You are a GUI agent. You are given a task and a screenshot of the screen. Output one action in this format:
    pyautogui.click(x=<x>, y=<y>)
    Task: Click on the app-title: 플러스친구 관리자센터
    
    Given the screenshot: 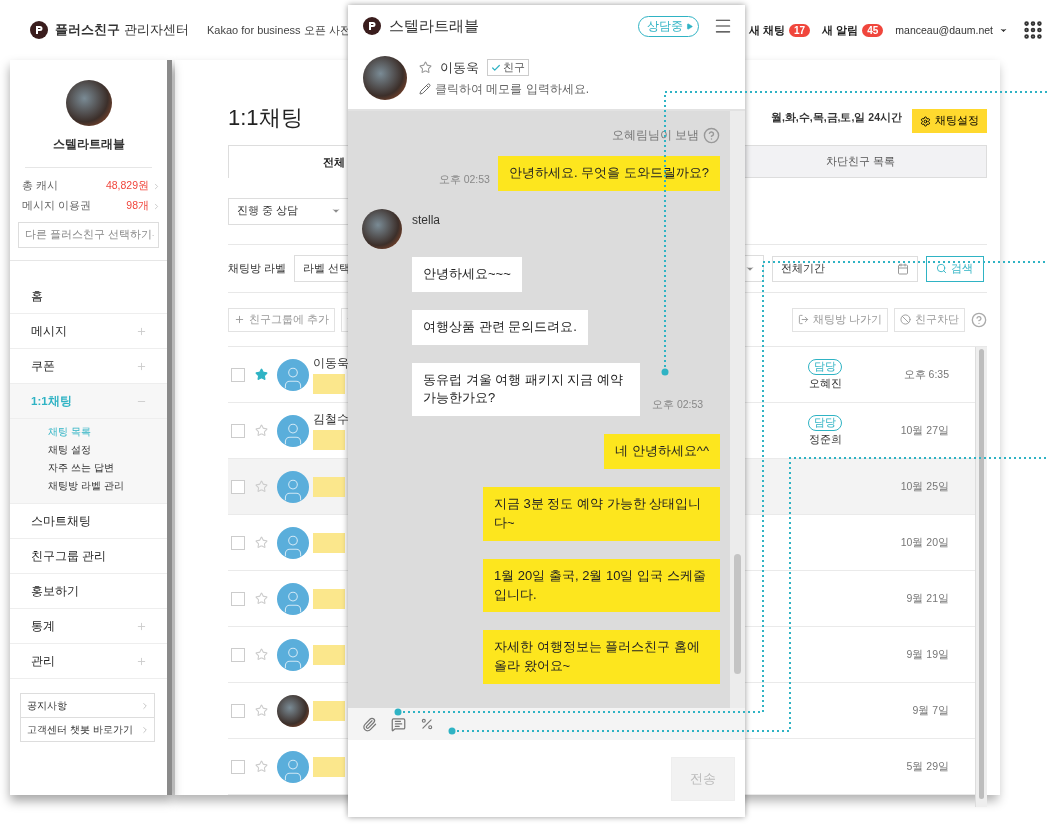 What is the action you would take?
    pyautogui.click(x=122, y=30)
    